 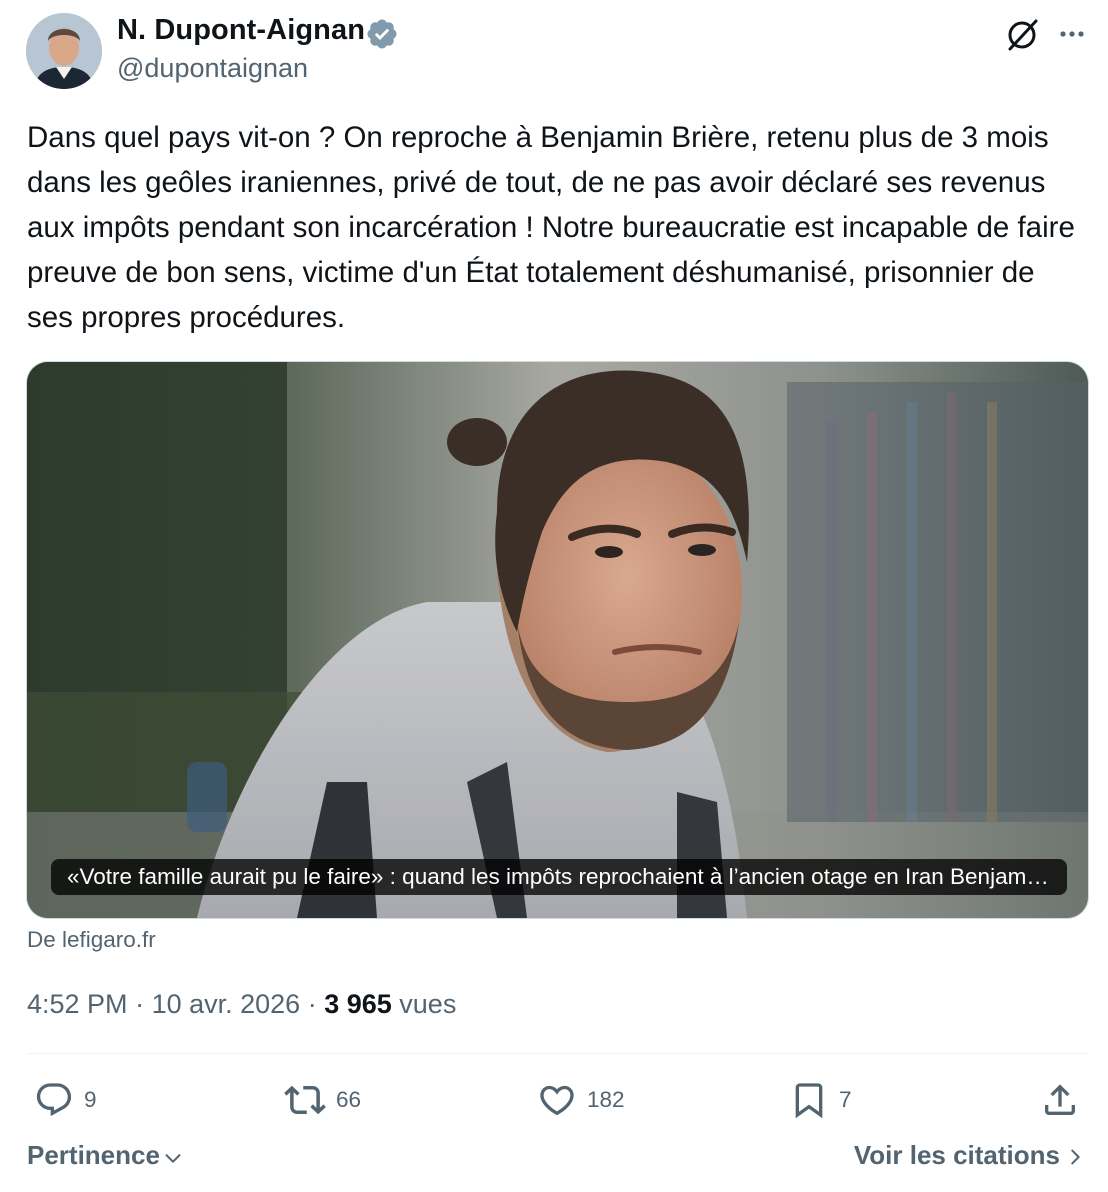 I want to click on bookmark-icon, so click(x=809, y=1101).